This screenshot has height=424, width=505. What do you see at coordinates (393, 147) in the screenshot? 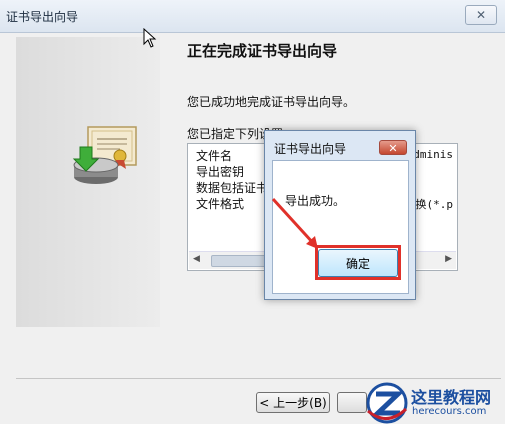
I see `dialog-close-button: ✕` at bounding box center [393, 147].